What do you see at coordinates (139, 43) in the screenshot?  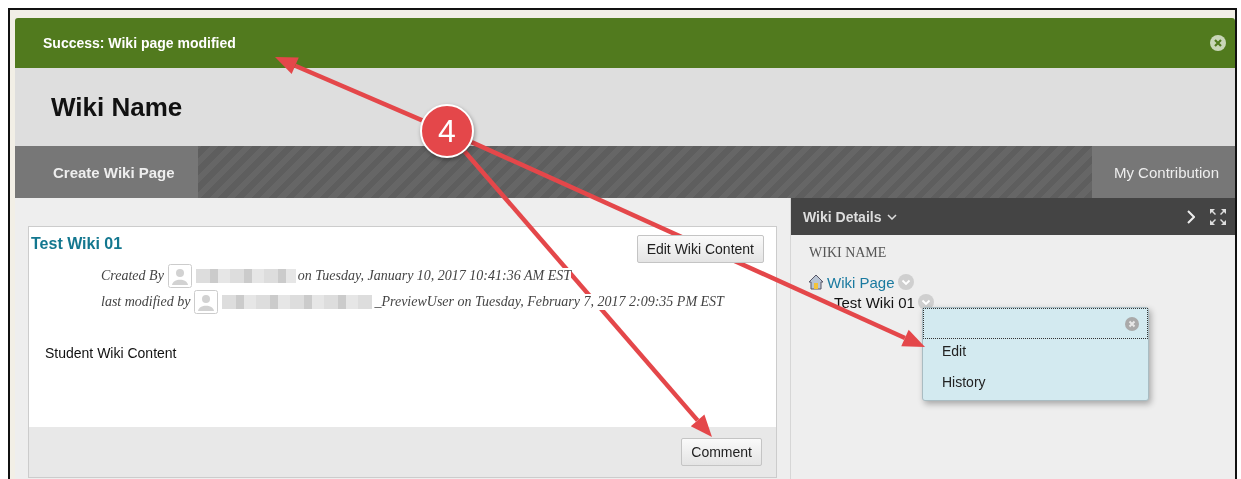 I see `success-message: Success: Wiki page modified` at bounding box center [139, 43].